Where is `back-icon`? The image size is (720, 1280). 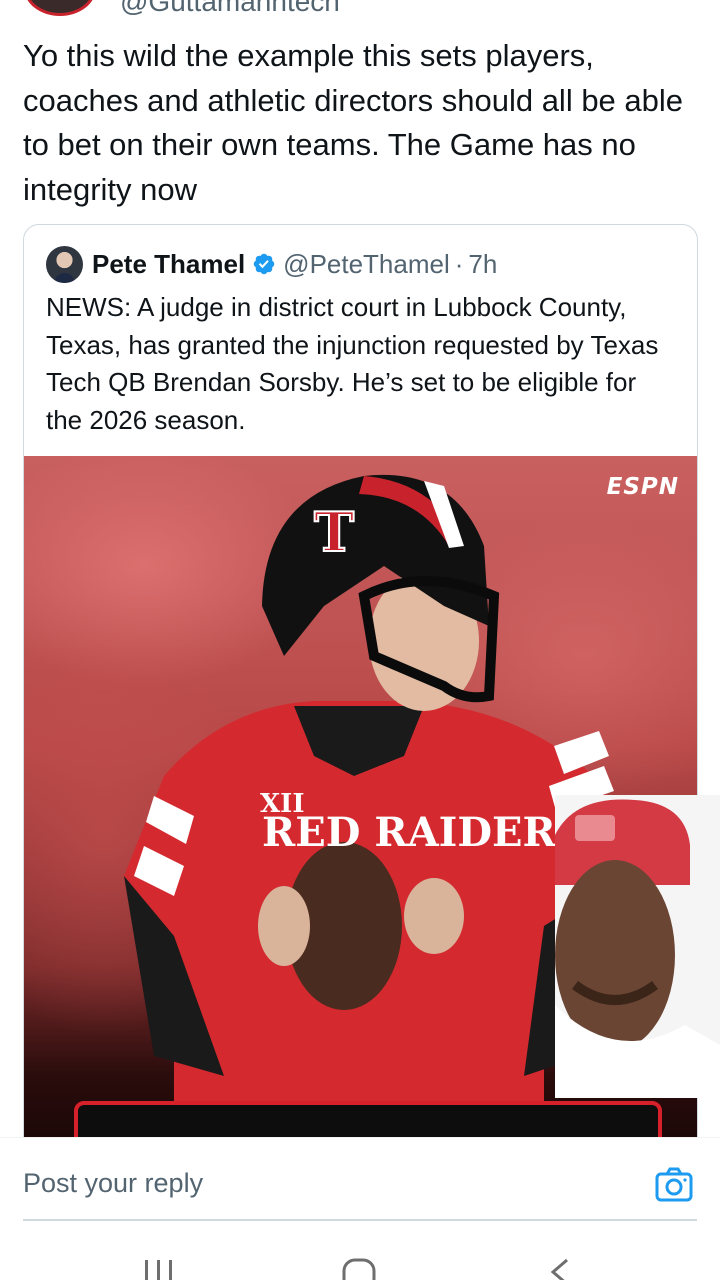
back-icon is located at coordinates (559, 1269).